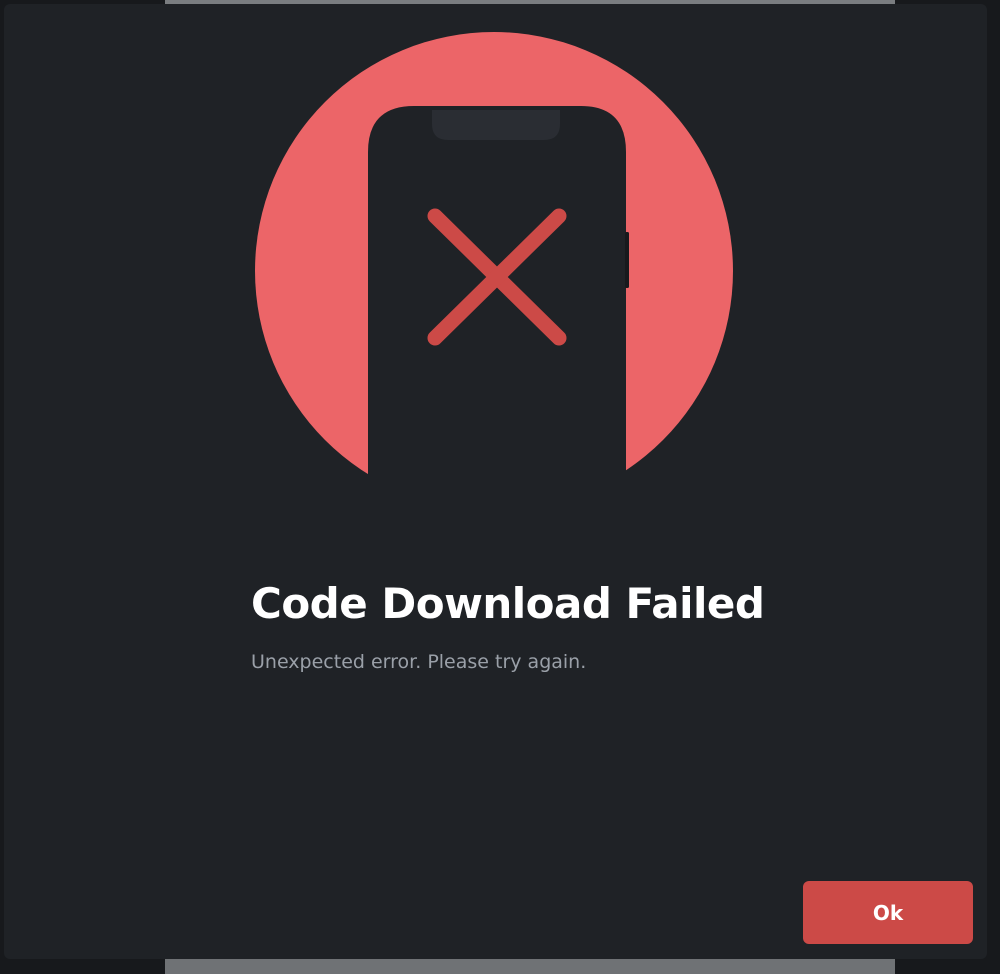  Describe the element at coordinates (530, 966) in the screenshot. I see `background-window-edge-bottom` at that location.